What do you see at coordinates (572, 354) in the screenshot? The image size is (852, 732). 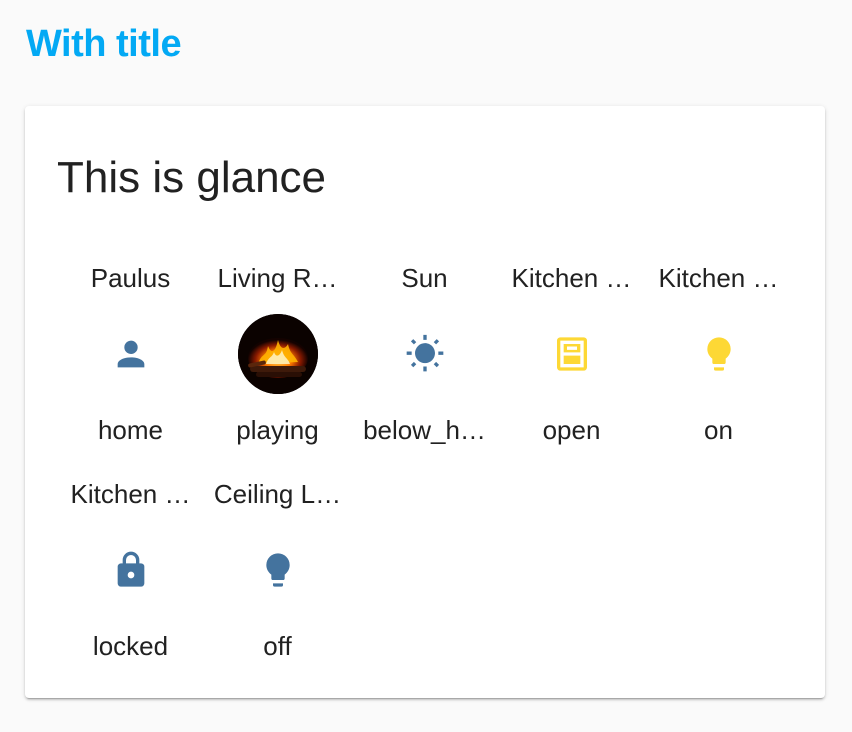 I see `cabinet-door-icon` at bounding box center [572, 354].